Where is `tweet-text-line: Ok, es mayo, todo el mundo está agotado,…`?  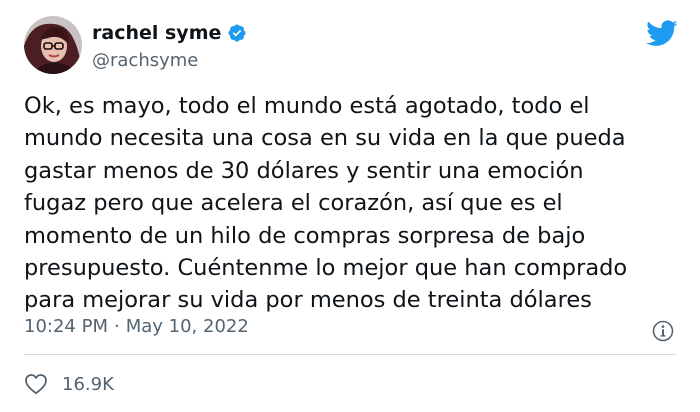 tweet-text-line: Ok, es mayo, todo el mundo está agotado,… is located at coordinates (307, 106).